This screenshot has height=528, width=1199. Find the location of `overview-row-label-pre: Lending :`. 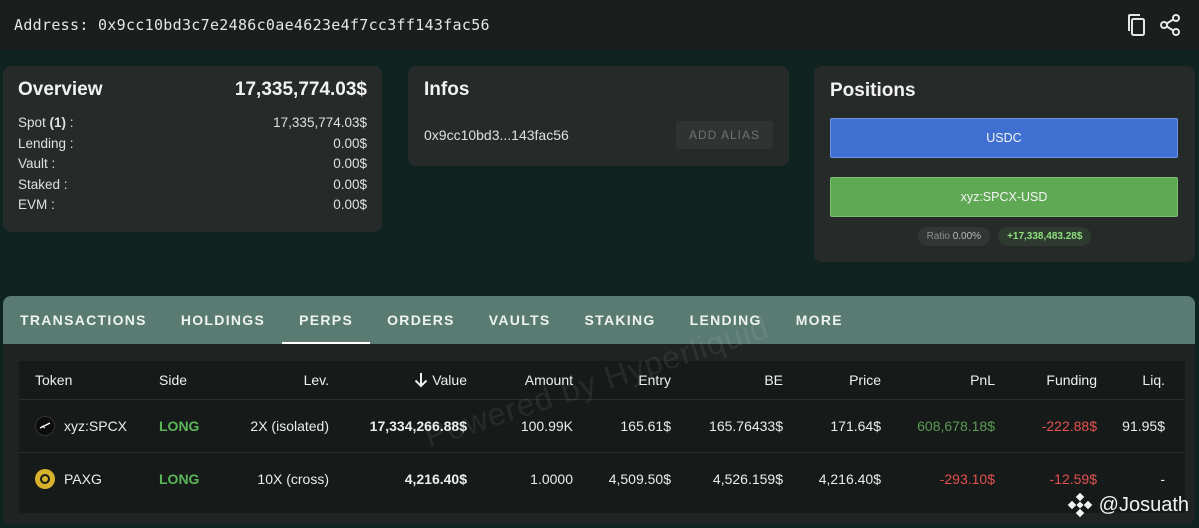

overview-row-label-pre: Lending : is located at coordinates (46, 143).